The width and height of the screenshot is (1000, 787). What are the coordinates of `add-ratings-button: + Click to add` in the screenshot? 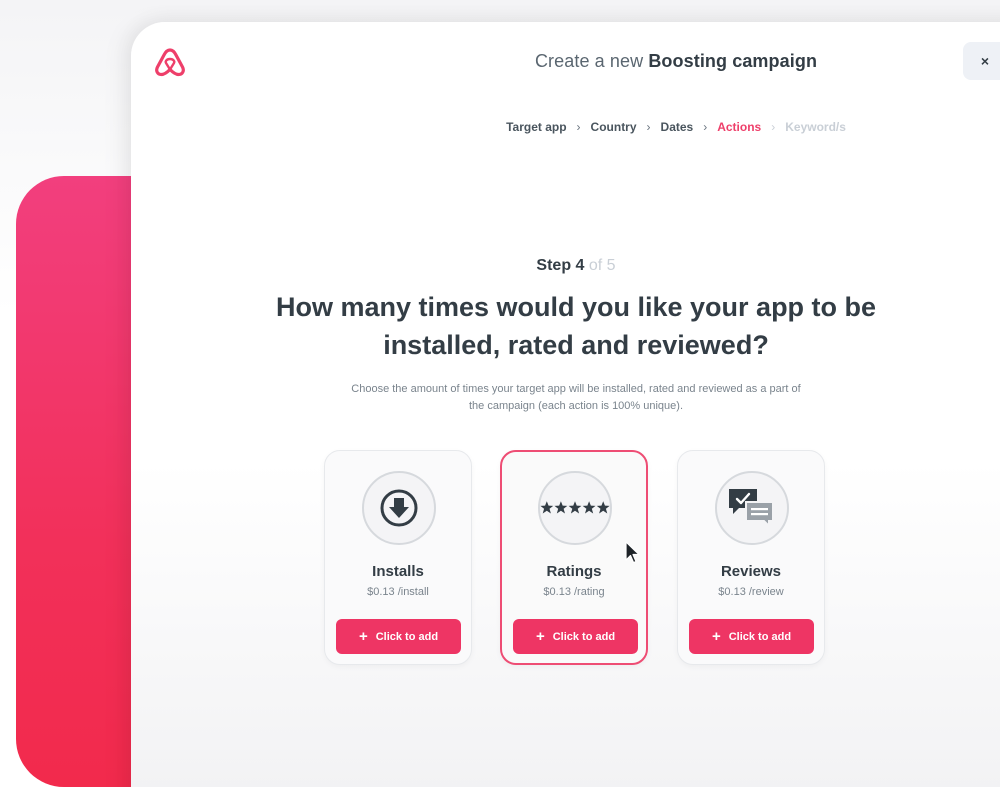 It's located at (575, 636).